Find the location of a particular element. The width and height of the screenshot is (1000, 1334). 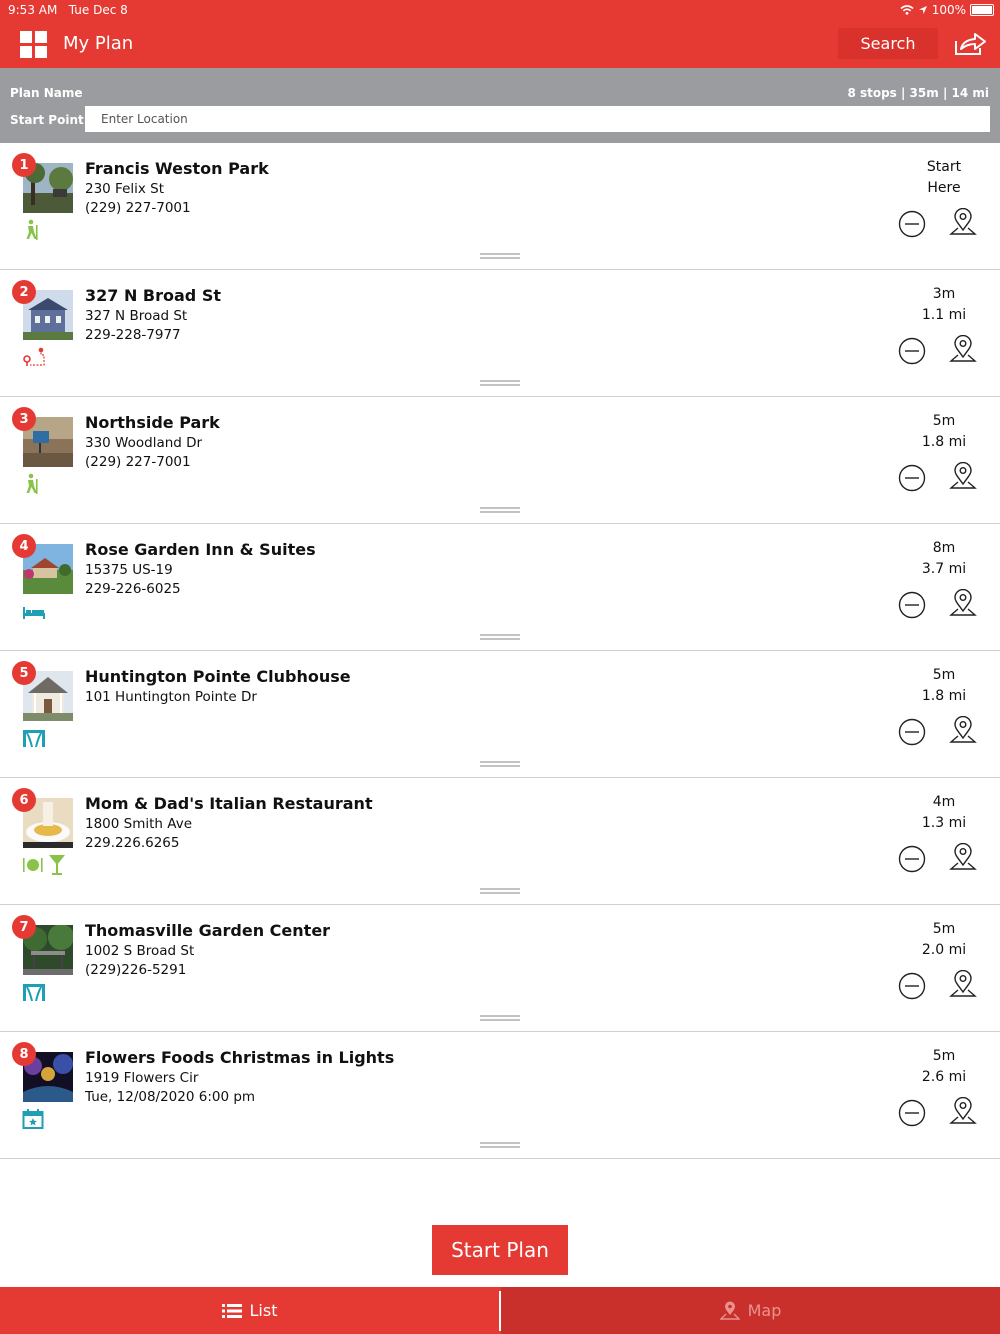

stop-name: Northside Park is located at coordinates (152, 422).